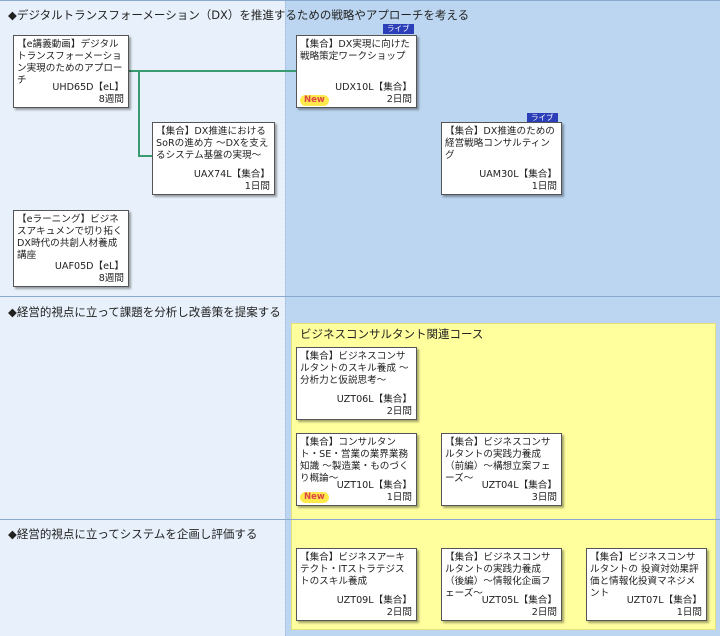  I want to click on course-title: 【集合】ビジネスコンサルタントのスキル養成 ～分析力と仮説思考～, so click(354, 368).